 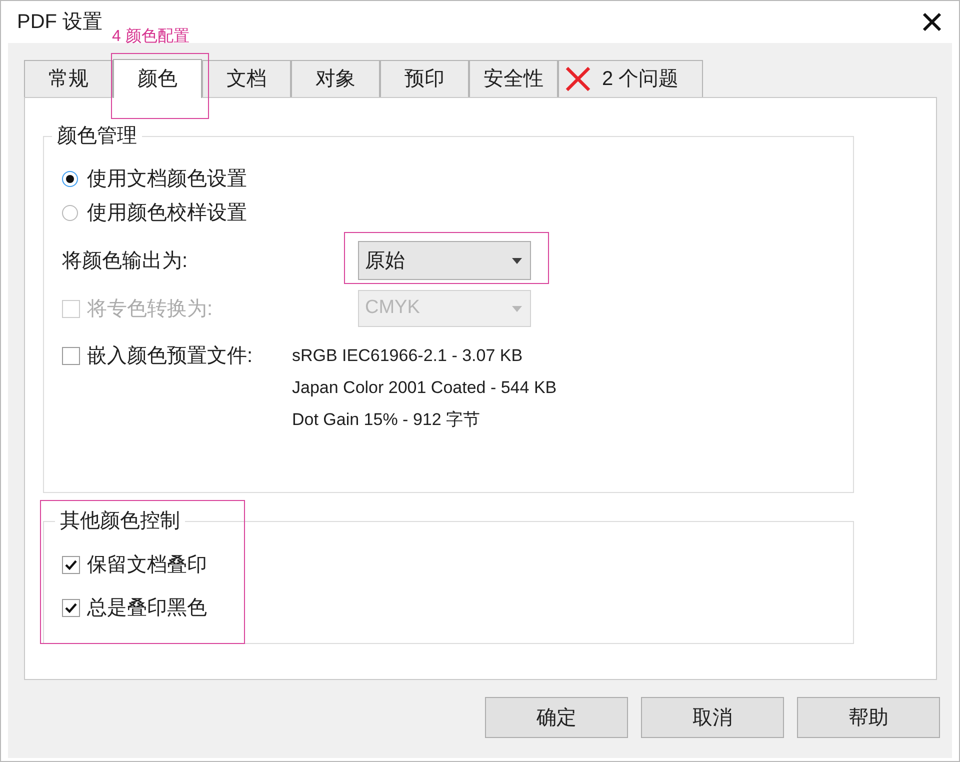 I want to click on cross-icon, so click(x=578, y=79).